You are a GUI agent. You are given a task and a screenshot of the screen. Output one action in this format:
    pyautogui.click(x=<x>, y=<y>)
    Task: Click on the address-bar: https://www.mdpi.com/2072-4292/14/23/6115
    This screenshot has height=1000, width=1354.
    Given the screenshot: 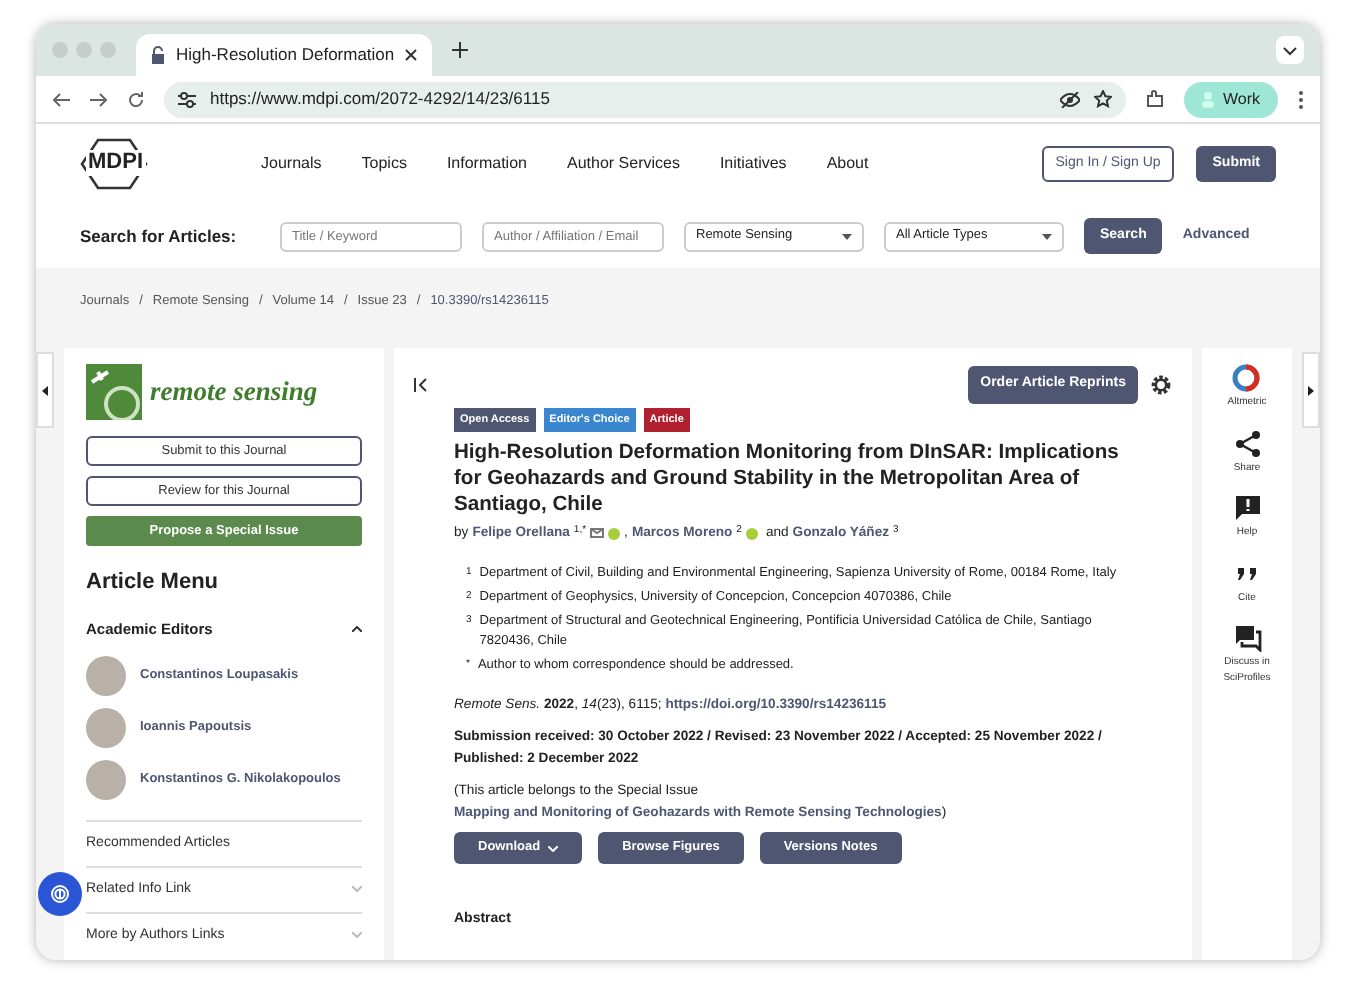 What is the action you would take?
    pyautogui.click(x=645, y=99)
    